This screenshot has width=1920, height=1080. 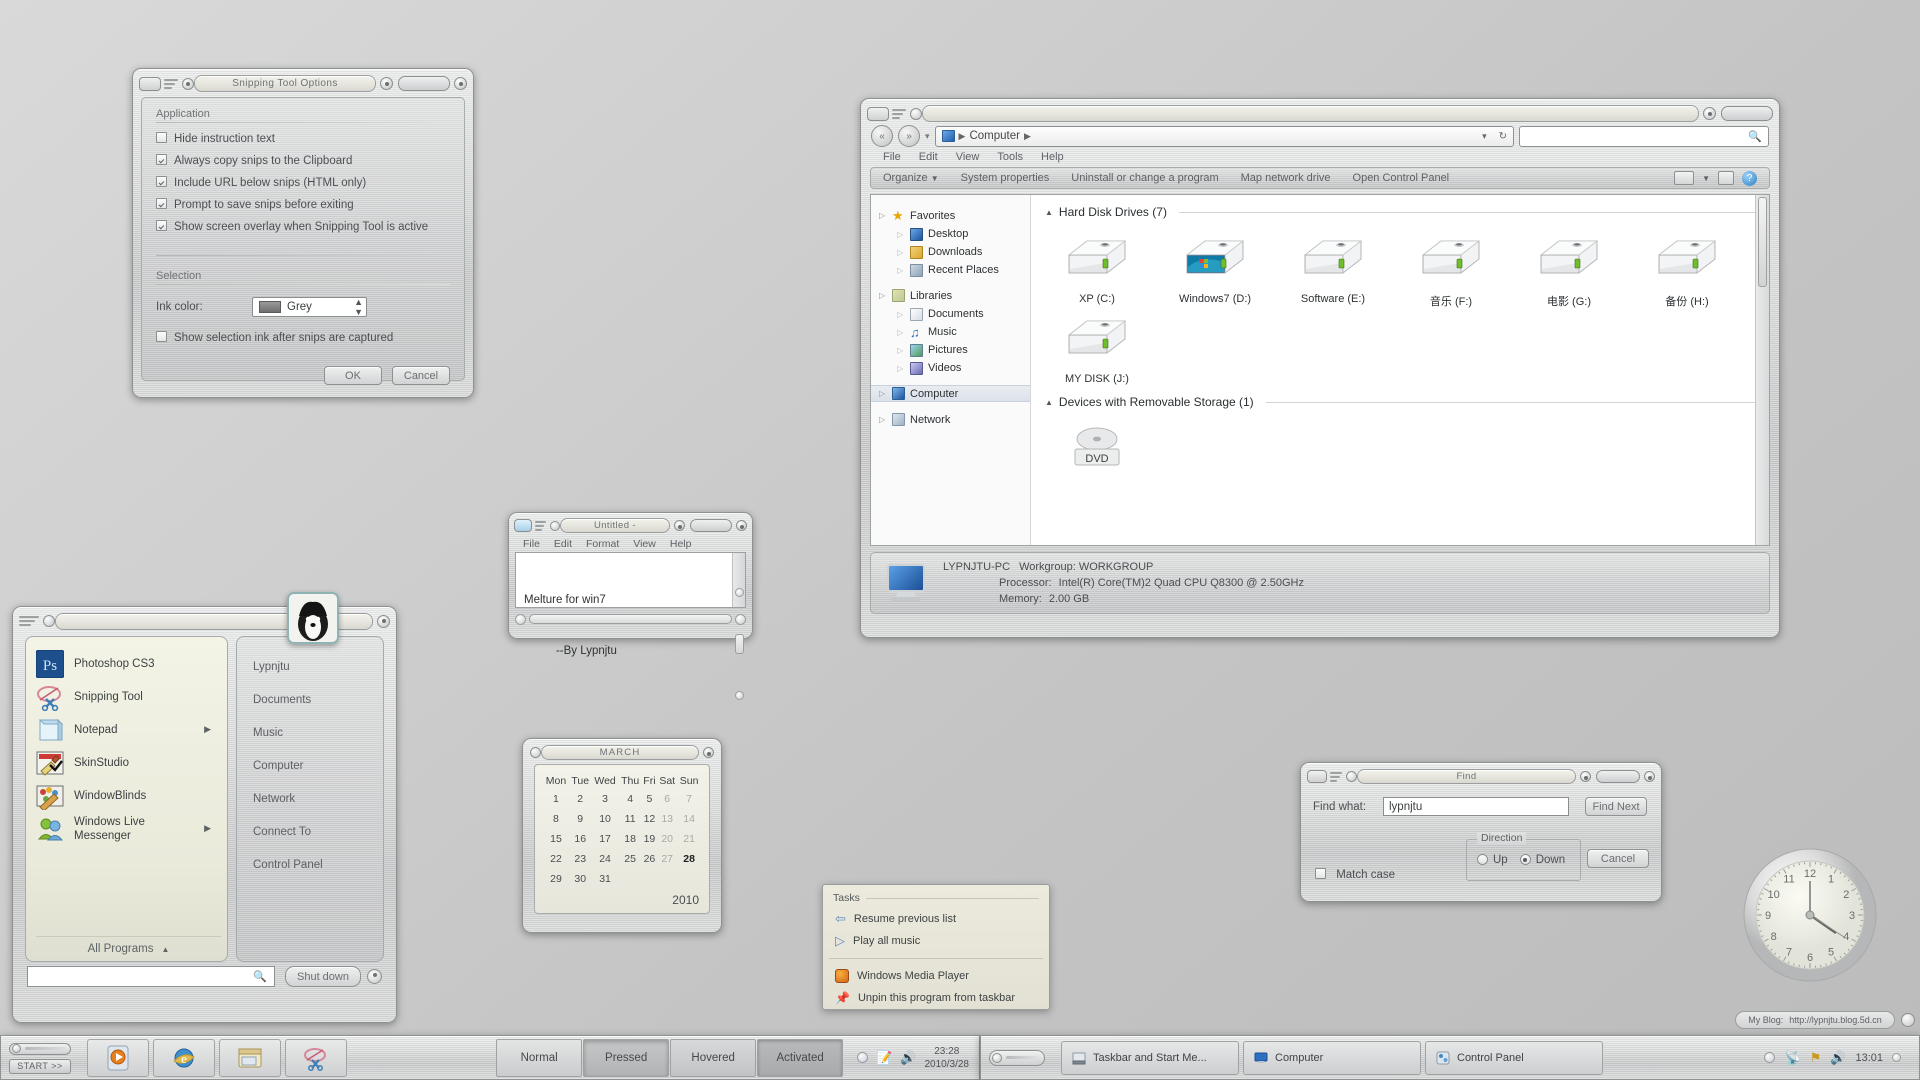 What do you see at coordinates (950, 234) in the screenshot?
I see `nav-item-desktop: ▷ Desktop` at bounding box center [950, 234].